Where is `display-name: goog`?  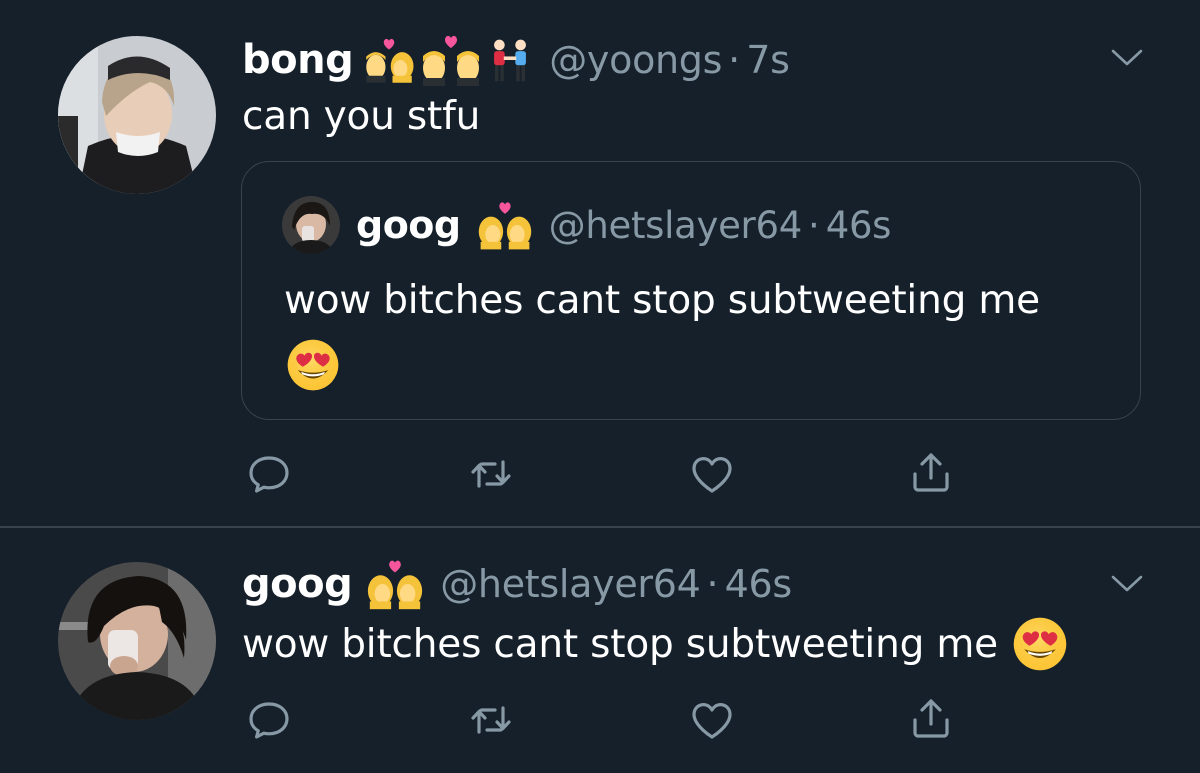
display-name: goog is located at coordinates (297, 584).